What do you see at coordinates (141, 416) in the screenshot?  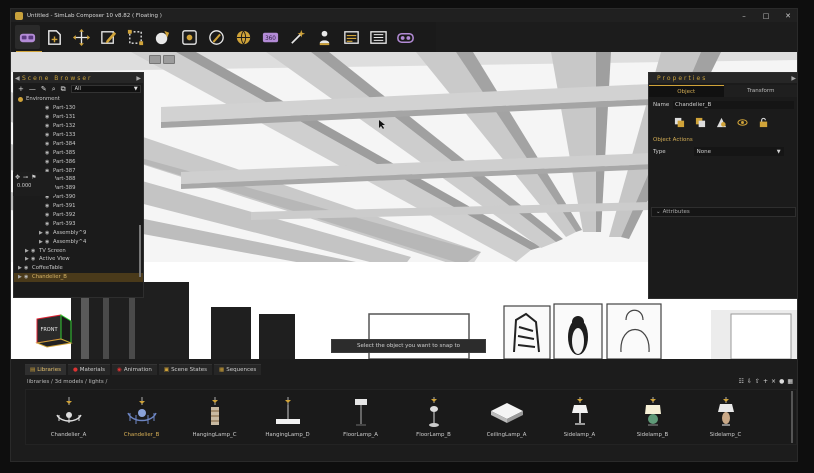 I see `library-item: Chandelier_B` at bounding box center [141, 416].